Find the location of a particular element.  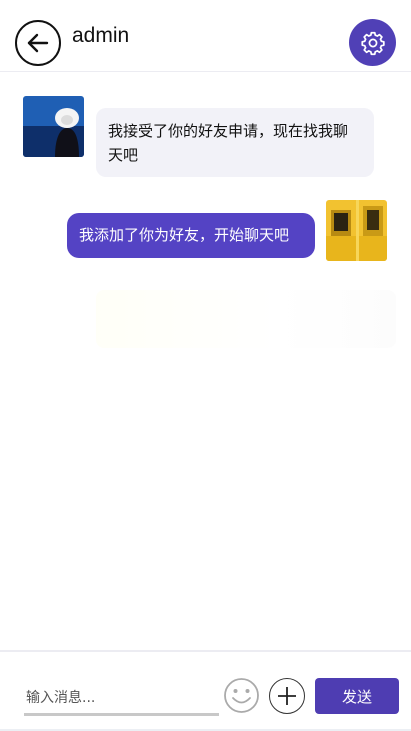

back-button is located at coordinates (38, 43).